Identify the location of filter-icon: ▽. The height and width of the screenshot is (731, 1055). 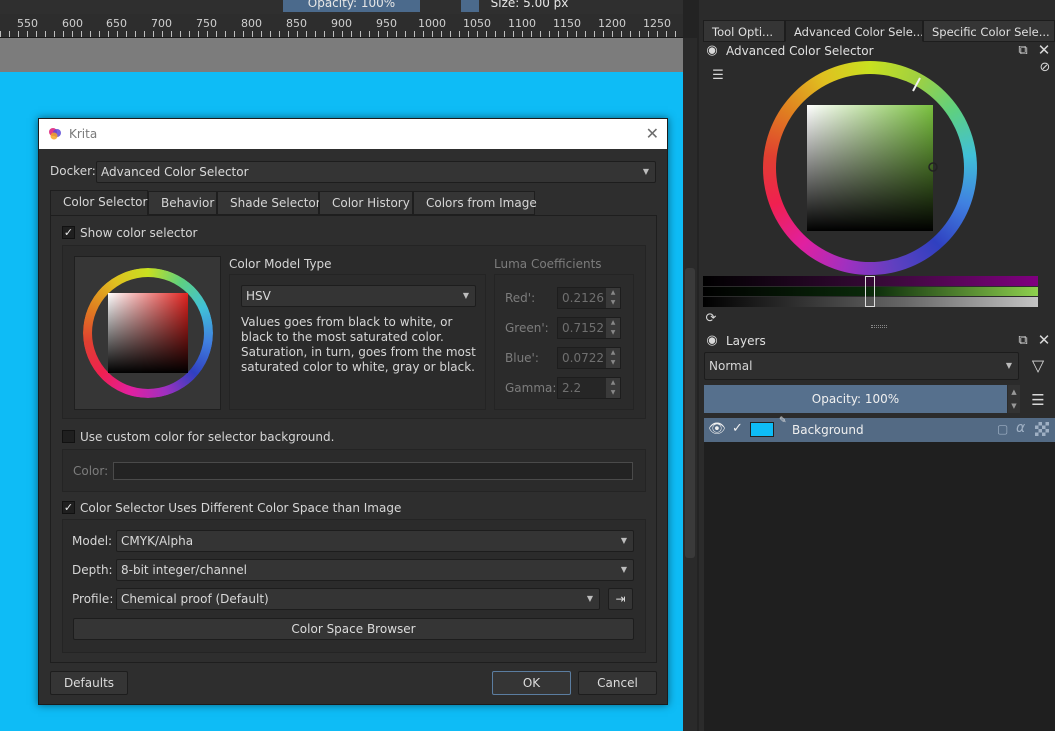
(1038, 366).